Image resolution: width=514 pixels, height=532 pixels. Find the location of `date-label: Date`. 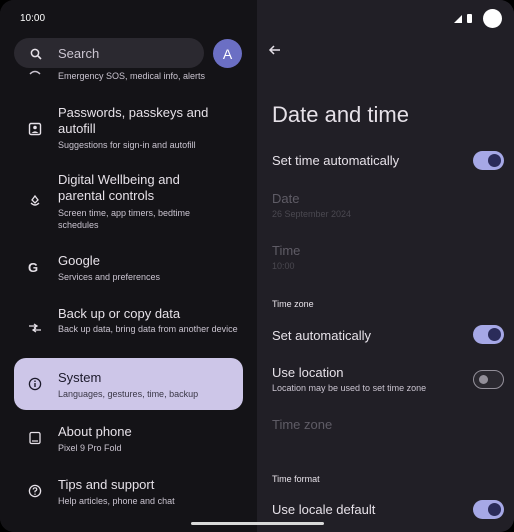

date-label: Date is located at coordinates (286, 198).